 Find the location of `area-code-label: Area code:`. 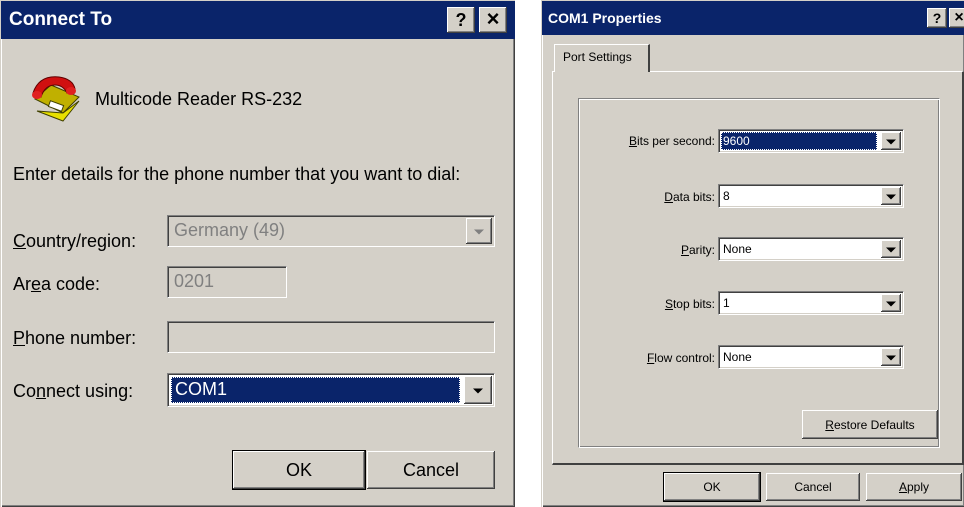

area-code-label: Area code: is located at coordinates (57, 284).